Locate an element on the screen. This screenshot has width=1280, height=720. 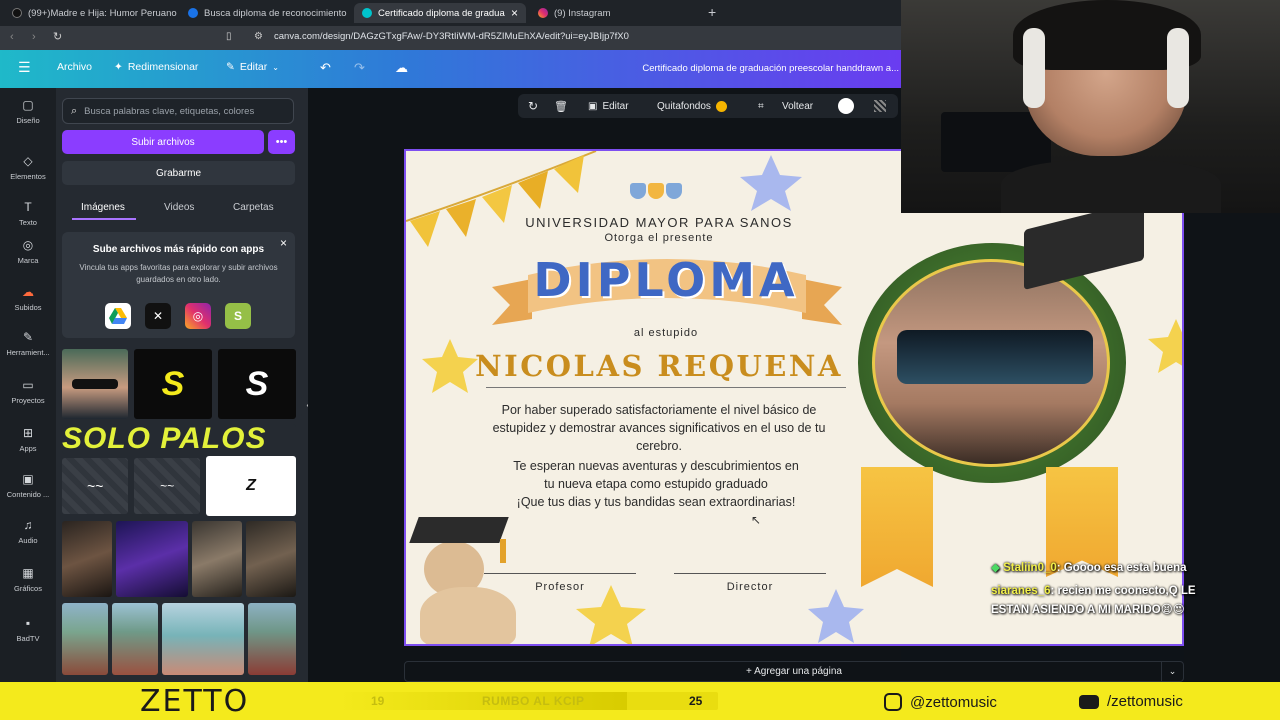
rail-icon: ◎ is located at coordinates (28, 245).